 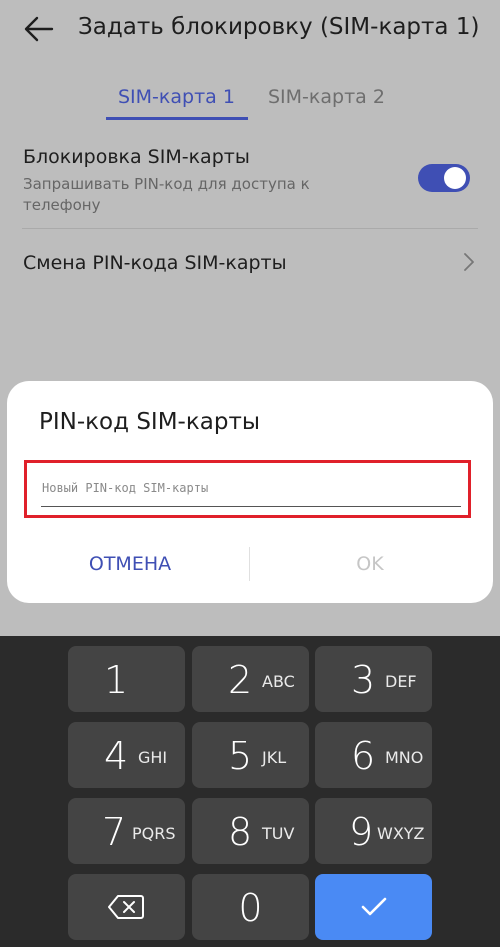 I want to click on key-1: 1, so click(x=126, y=679).